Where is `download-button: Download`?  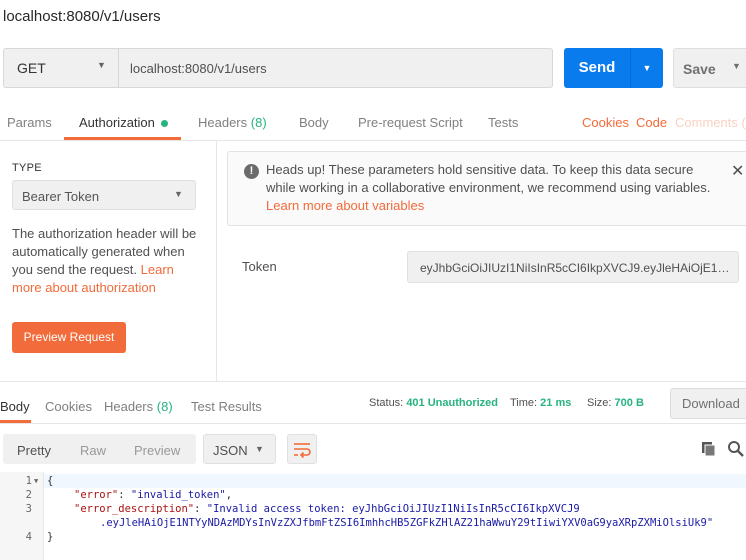 download-button: Download is located at coordinates (708, 403).